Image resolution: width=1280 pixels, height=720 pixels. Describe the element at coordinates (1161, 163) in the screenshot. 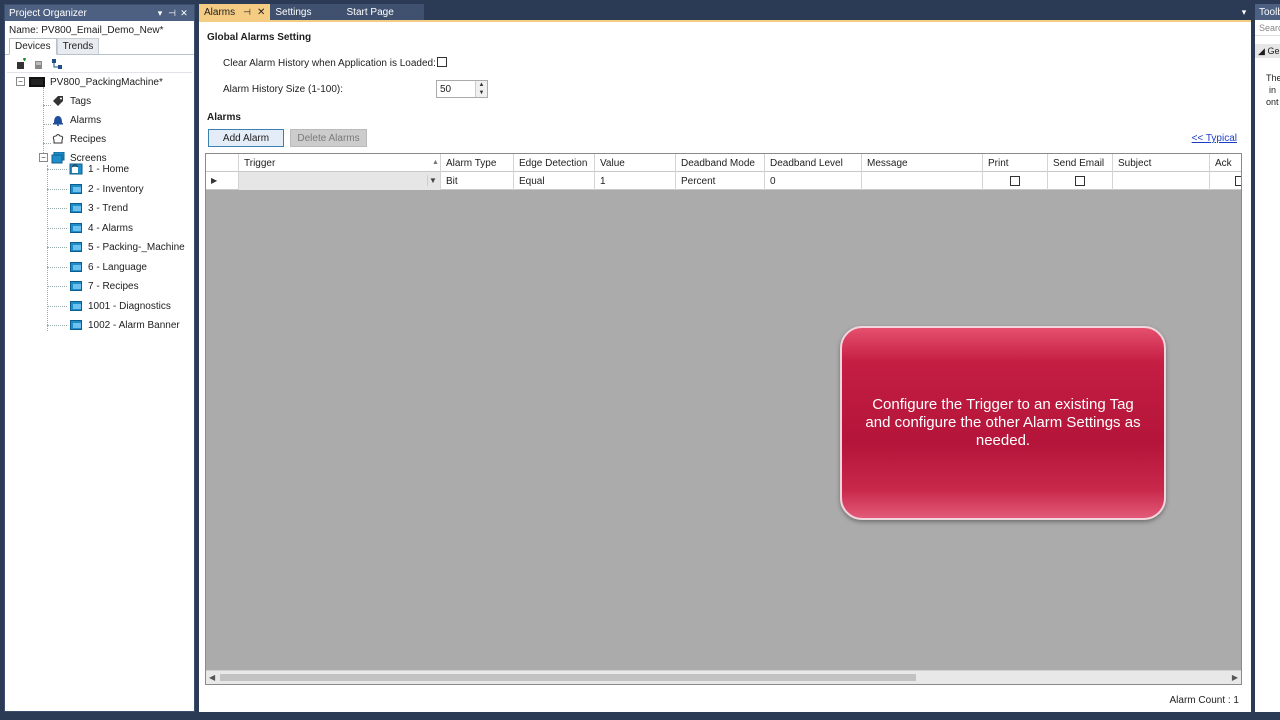

I see `column-header-subject: Subject` at that location.